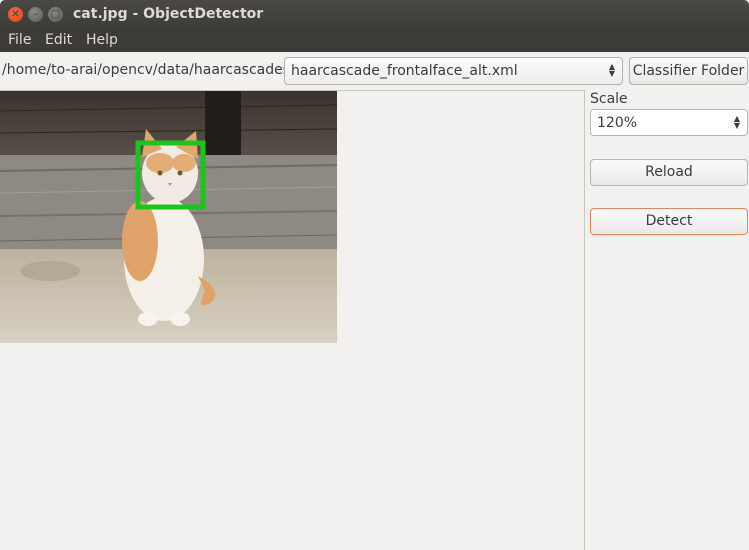  I want to click on classifier-select-value: haarcascade_frontalface_alt.xml, so click(404, 71).